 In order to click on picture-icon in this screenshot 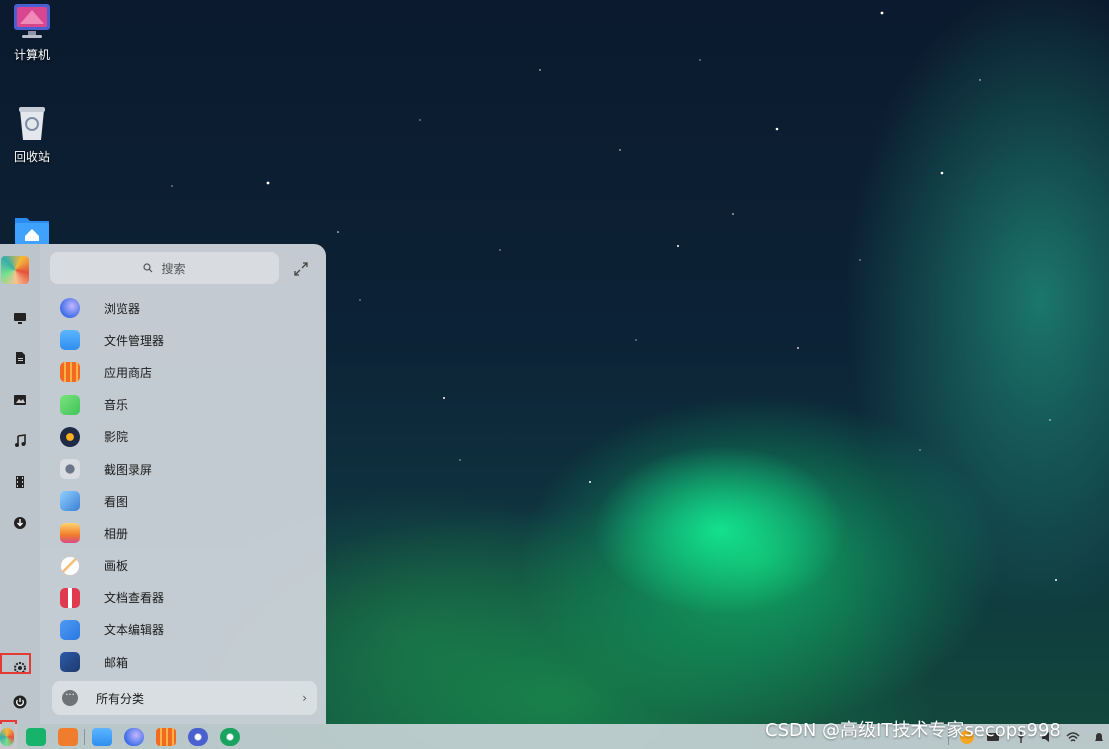, I will do `click(20, 400)`.